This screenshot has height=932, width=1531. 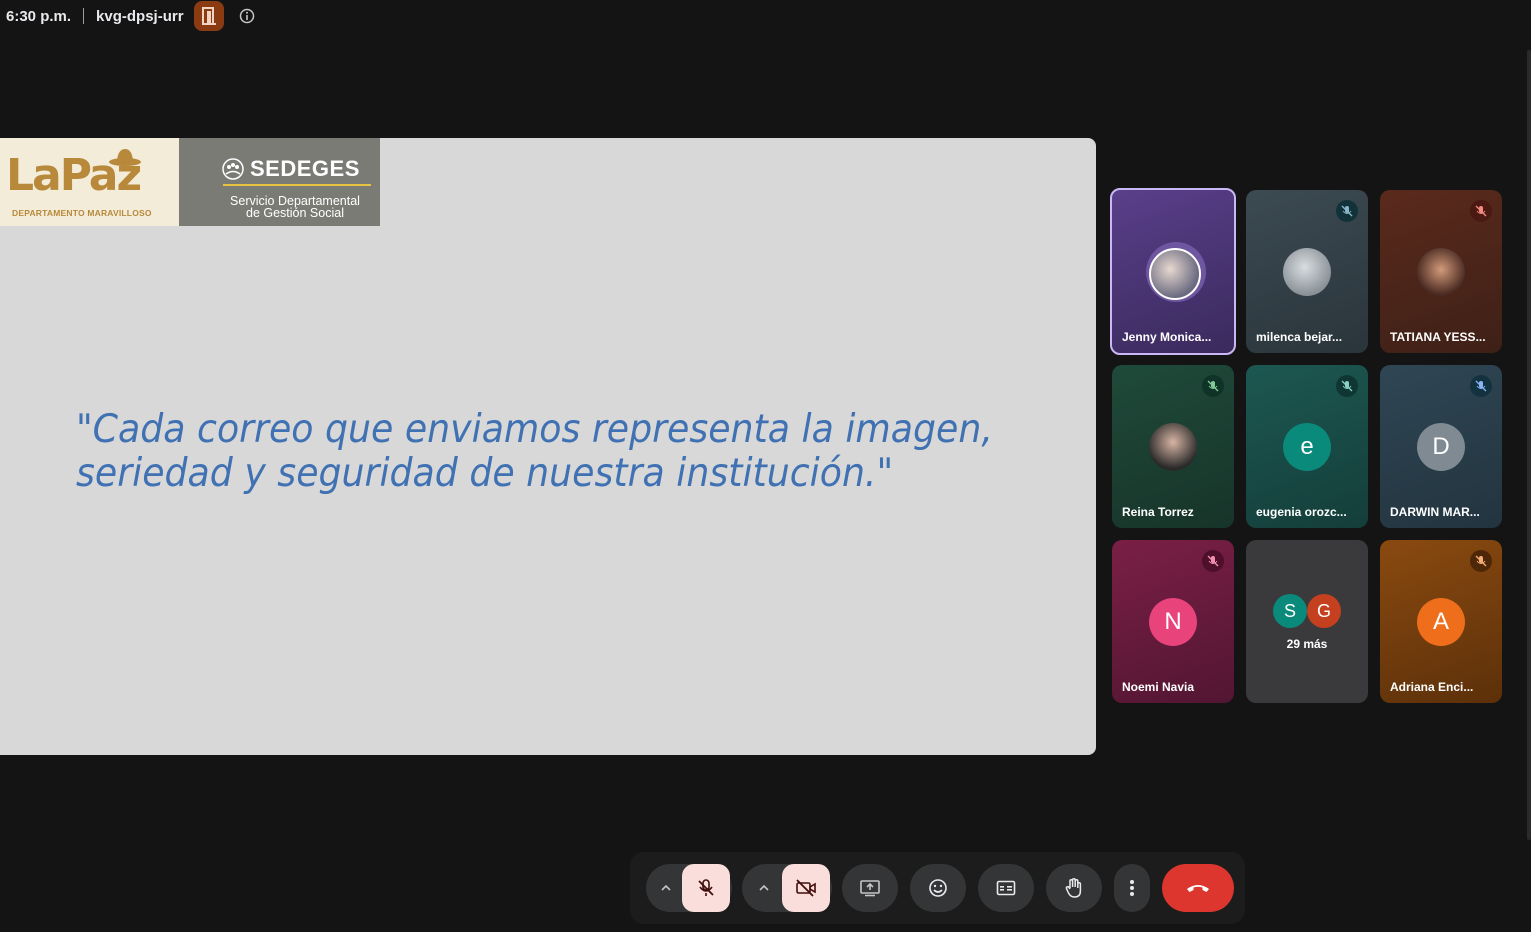 I want to click on camera-off-icon, so click(x=806, y=888).